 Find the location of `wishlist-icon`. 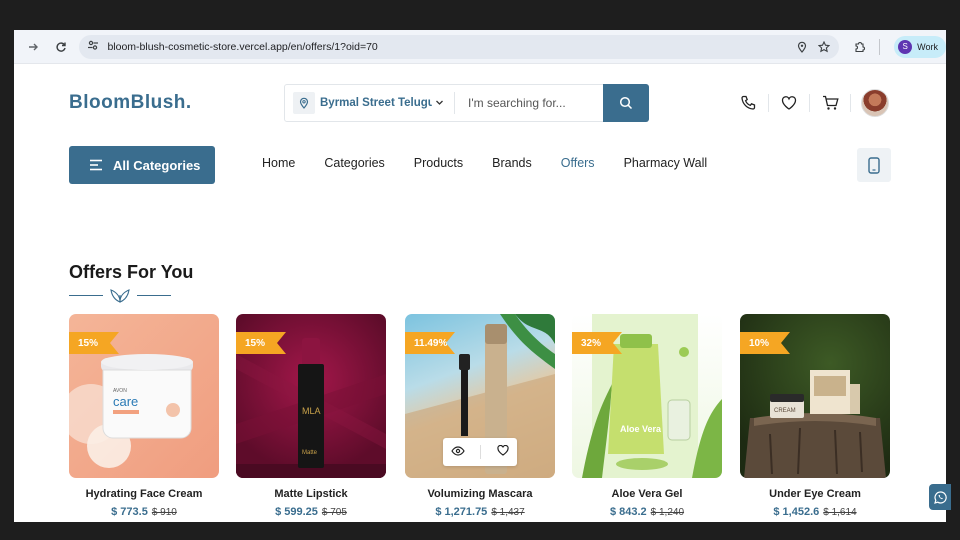

wishlist-icon is located at coordinates (503, 452).